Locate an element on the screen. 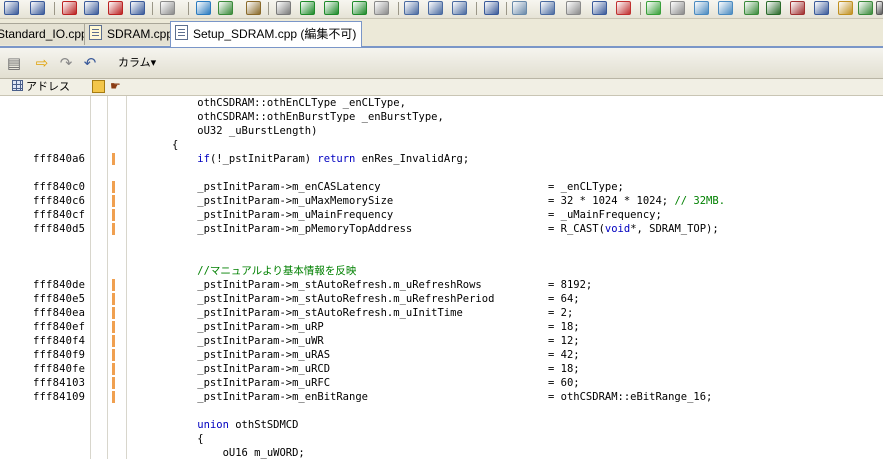 This screenshot has width=883, height=460. grid-icon is located at coordinates (17, 85).